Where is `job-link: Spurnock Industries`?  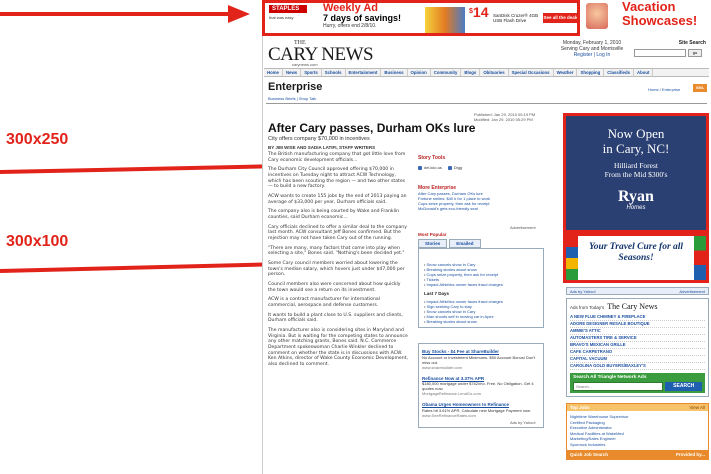
job-link: Spurnock Industries is located at coordinates (637, 445).